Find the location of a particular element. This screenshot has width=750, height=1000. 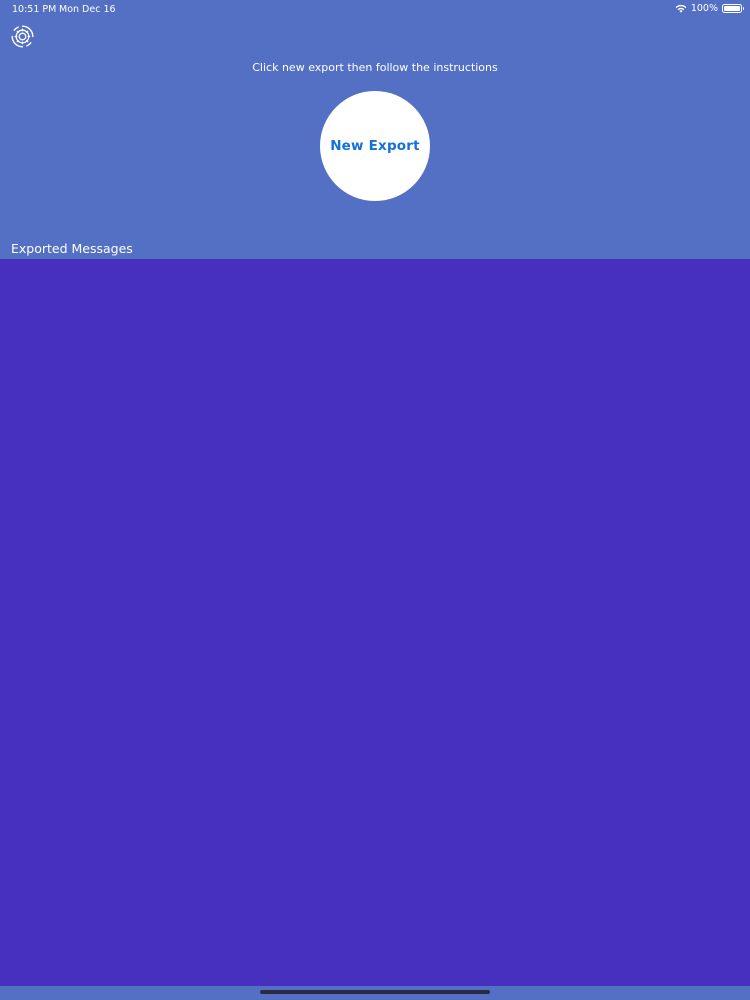

status-time: 10:51 PM is located at coordinates (34, 9).